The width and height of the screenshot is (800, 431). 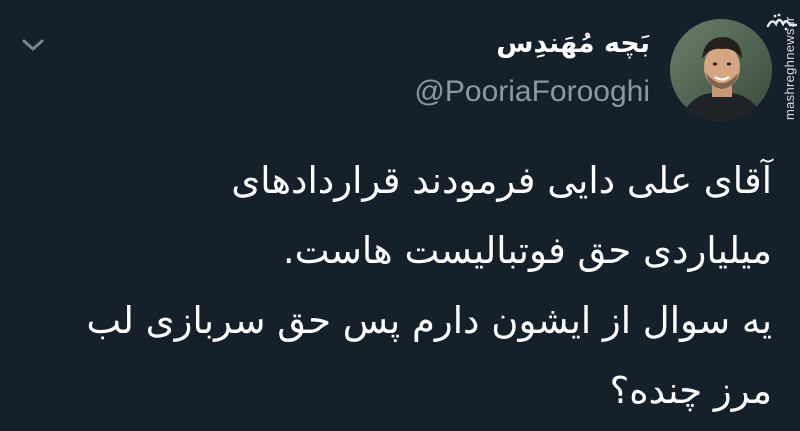 What do you see at coordinates (501, 180) in the screenshot?
I see `tweet-text-line: آقای علی دایی فرمودند قراردادهای` at bounding box center [501, 180].